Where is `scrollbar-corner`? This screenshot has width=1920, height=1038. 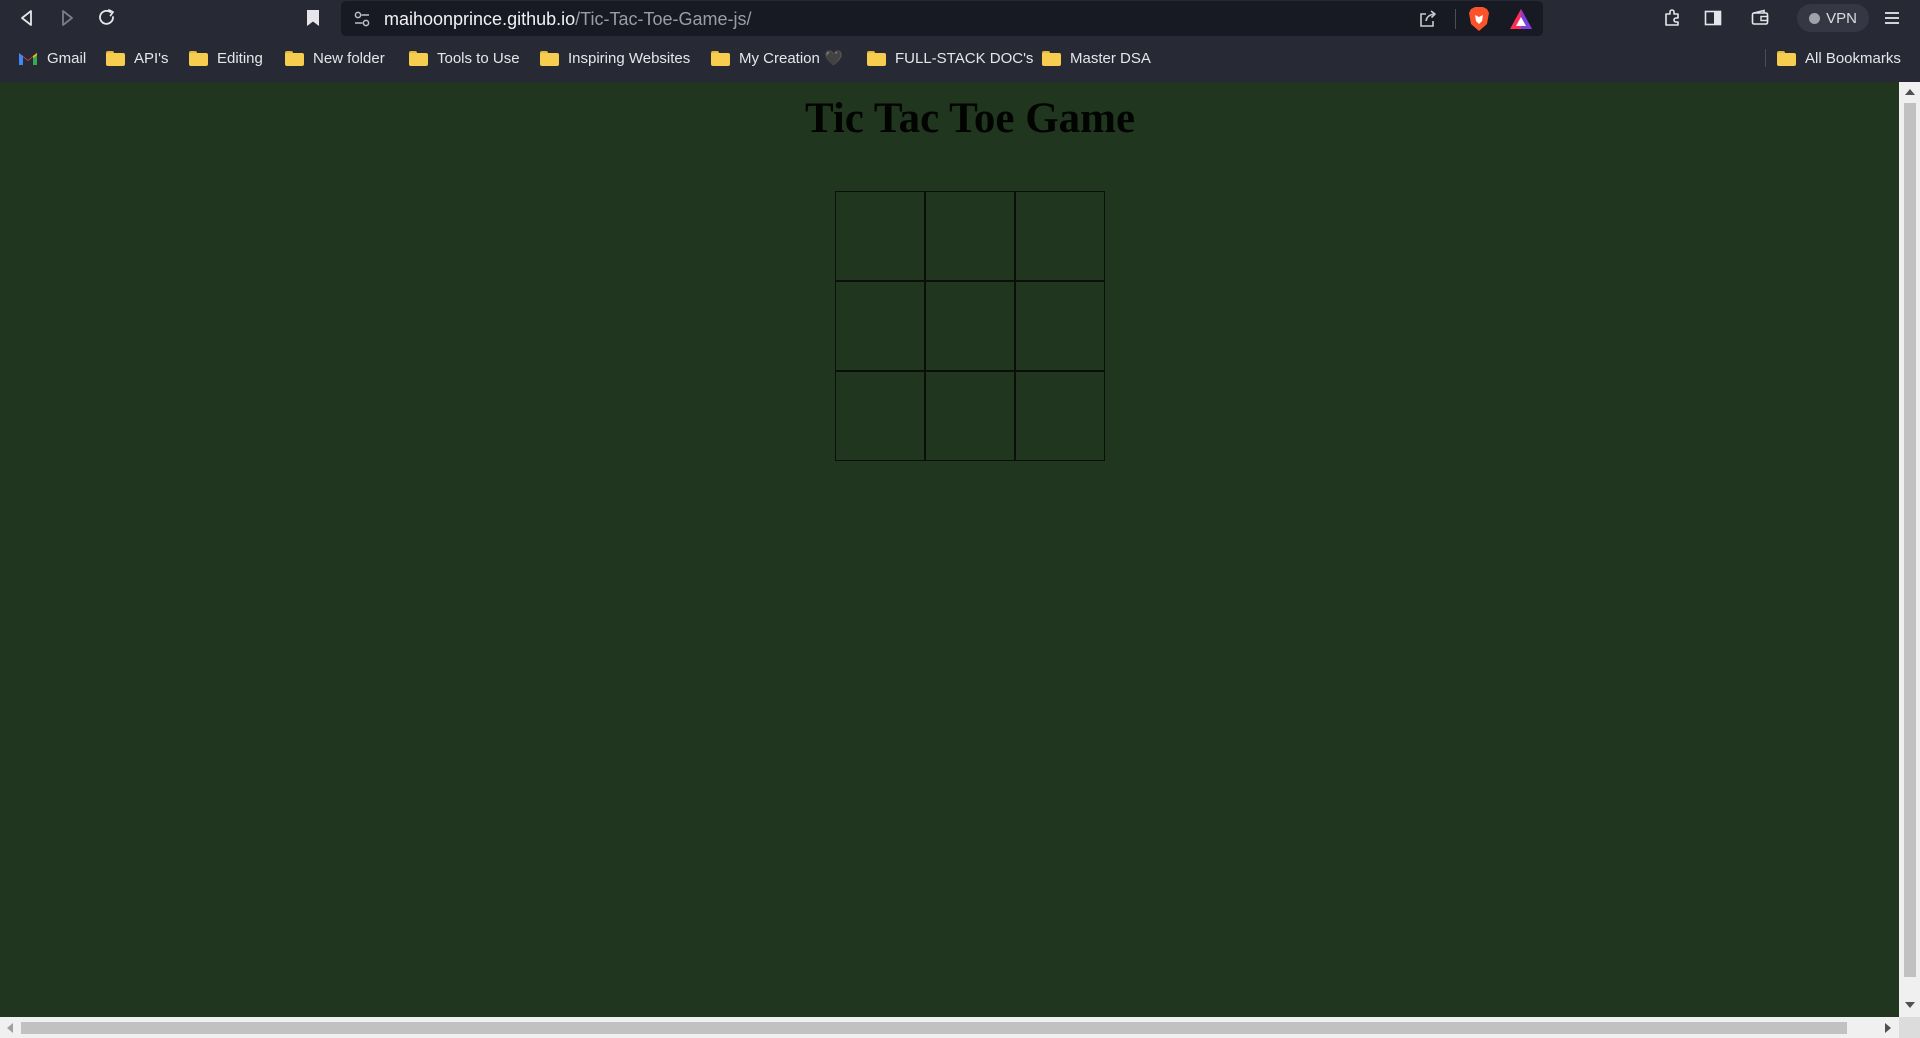
scrollbar-corner is located at coordinates (1909, 1027).